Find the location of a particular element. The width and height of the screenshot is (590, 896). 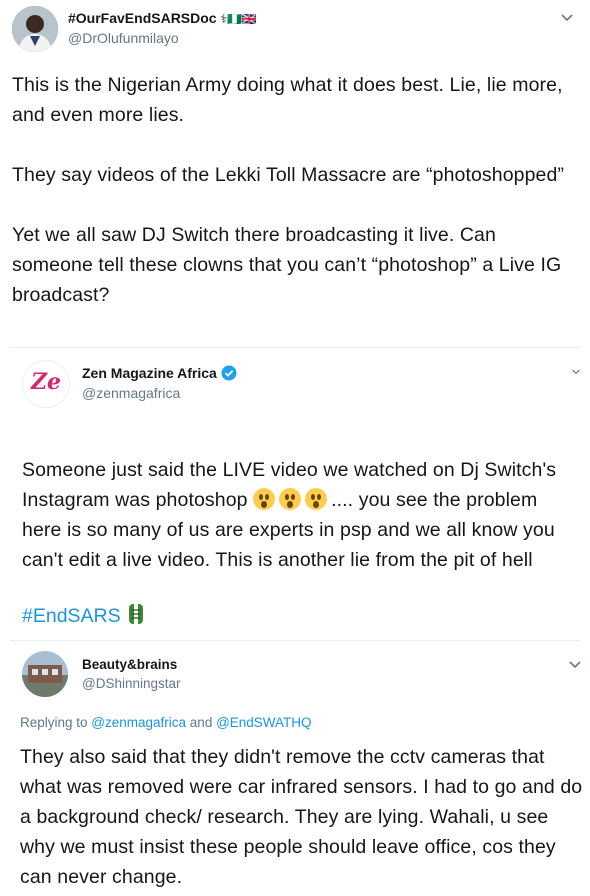

replying-to: Replying to @zenmagafrica and @EndSWATHQ is located at coordinates (166, 722).